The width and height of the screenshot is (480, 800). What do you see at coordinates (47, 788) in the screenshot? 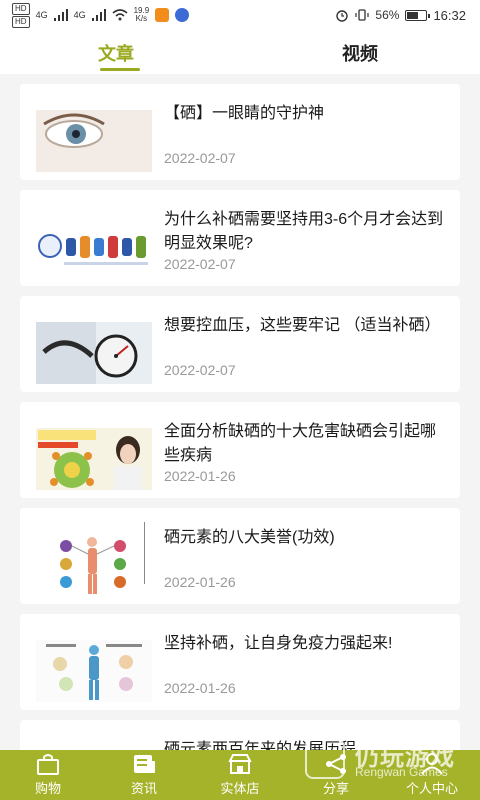
I see `nav-label: 购物` at bounding box center [47, 788].